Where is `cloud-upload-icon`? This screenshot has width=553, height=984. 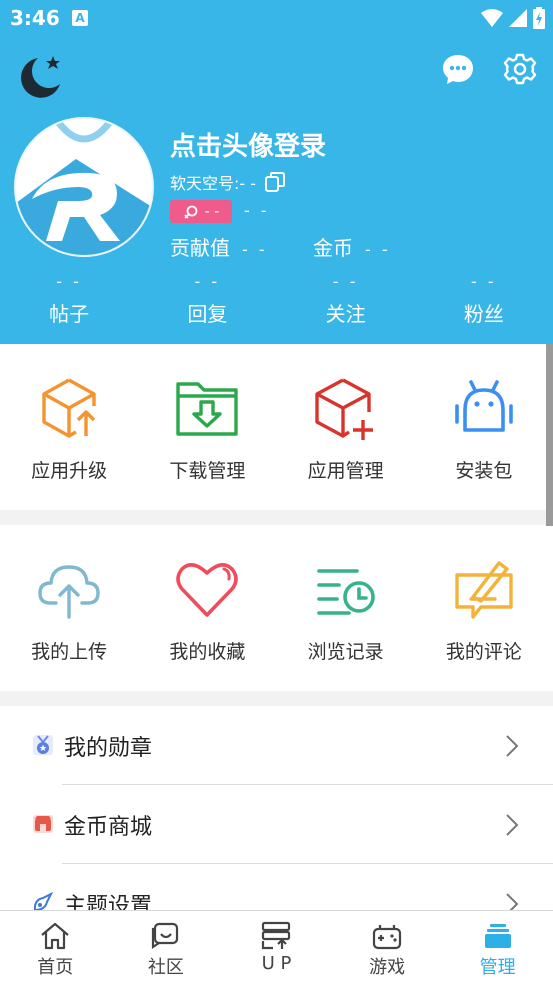 cloud-upload-icon is located at coordinates (69, 592).